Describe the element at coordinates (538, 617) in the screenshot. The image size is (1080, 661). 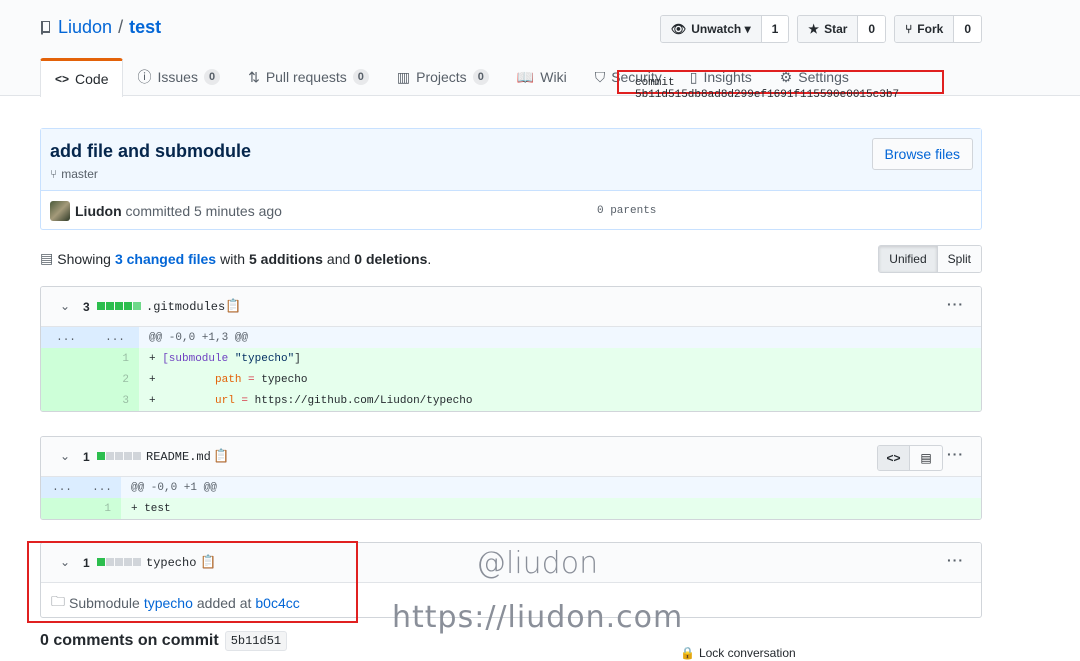
I see `watermark-url: https://liudon.com` at that location.